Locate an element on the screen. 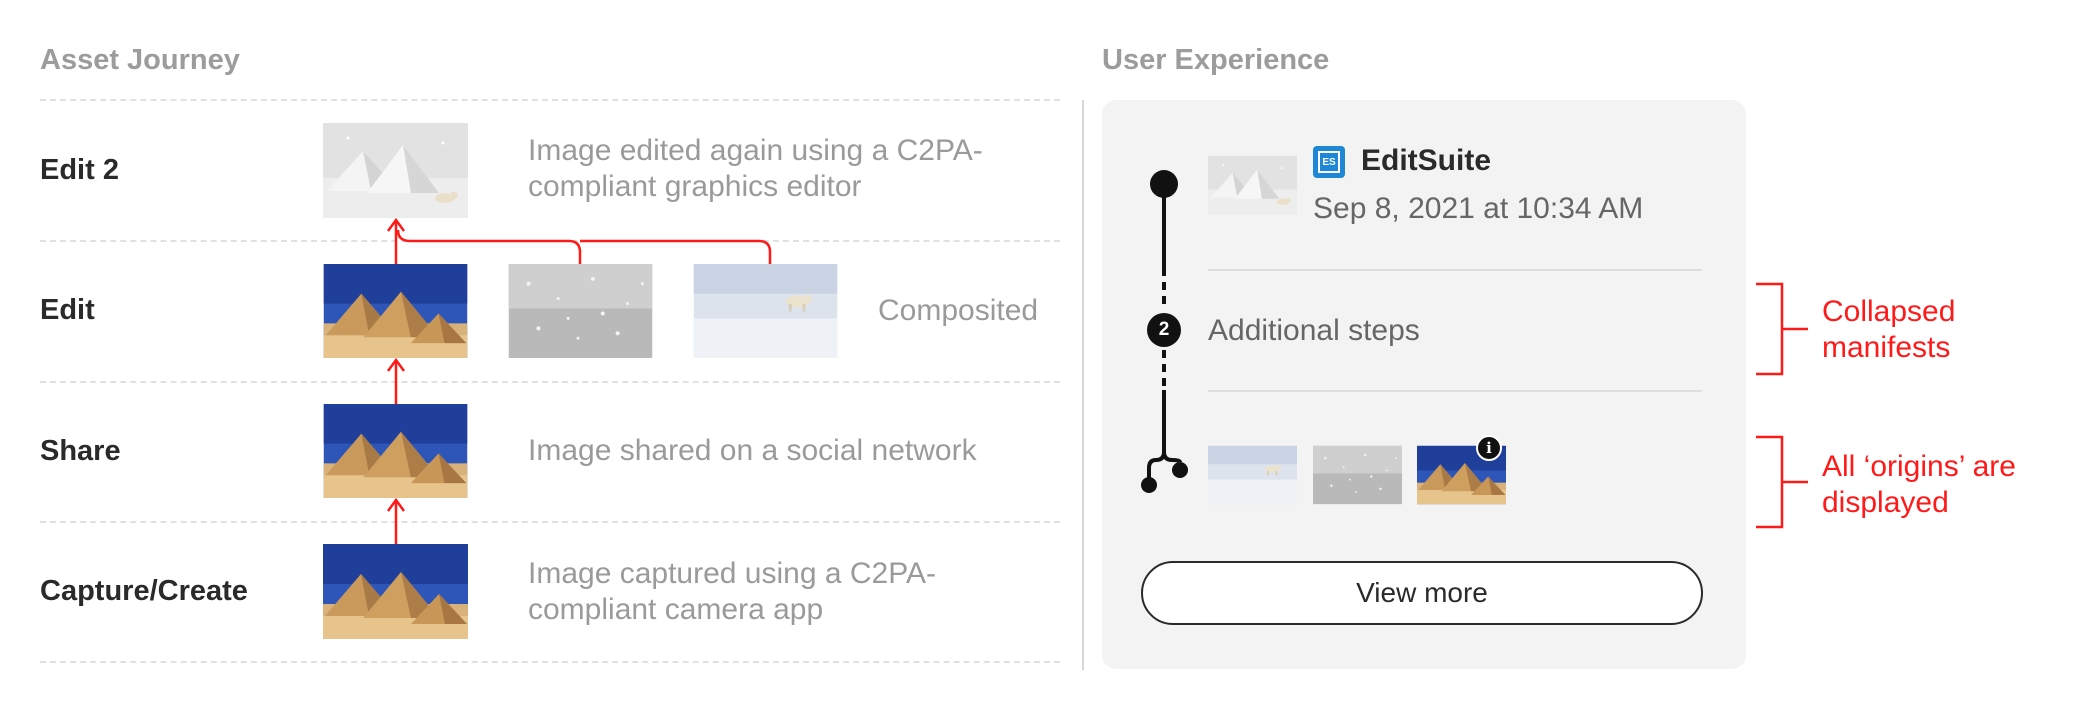 Image resolution: width=2080 pixels, height=706 pixels. annotation-brackets is located at coordinates (1782, 405).